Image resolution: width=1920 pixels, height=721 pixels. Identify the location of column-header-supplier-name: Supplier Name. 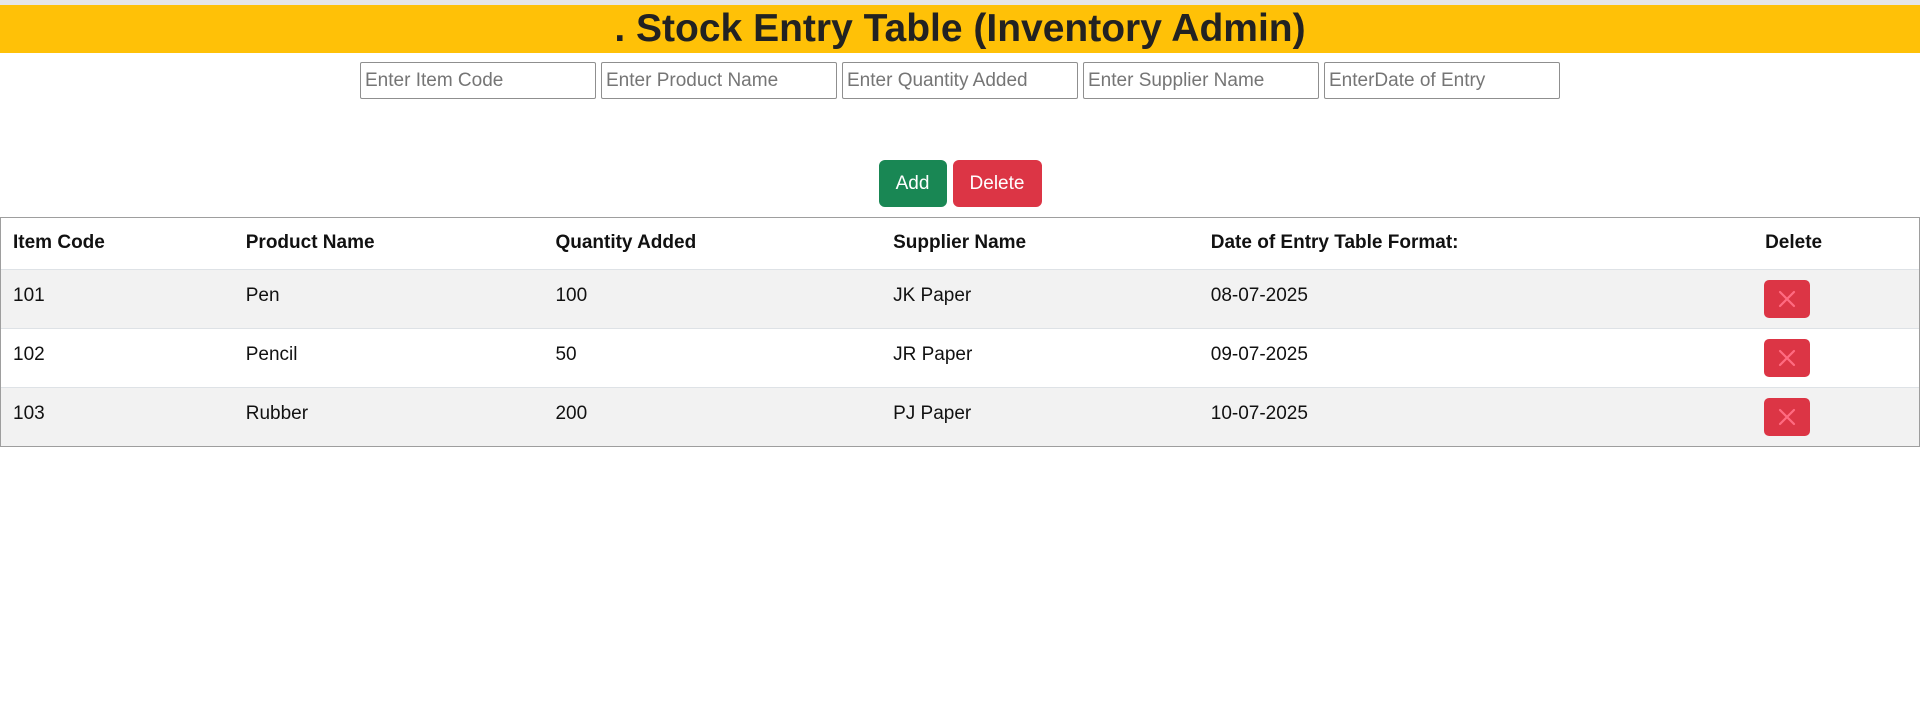
(1040, 244).